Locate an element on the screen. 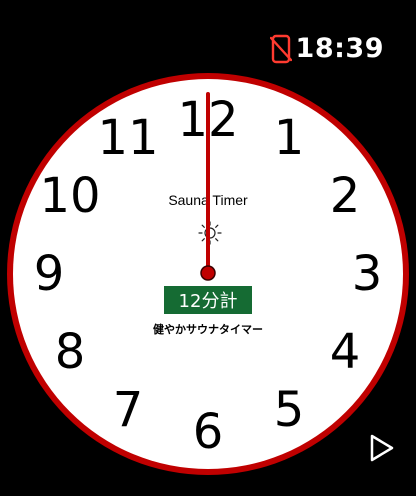 Image resolution: width=416 pixels, height=496 pixels. timer-badge-label: 12分計 is located at coordinates (208, 301).